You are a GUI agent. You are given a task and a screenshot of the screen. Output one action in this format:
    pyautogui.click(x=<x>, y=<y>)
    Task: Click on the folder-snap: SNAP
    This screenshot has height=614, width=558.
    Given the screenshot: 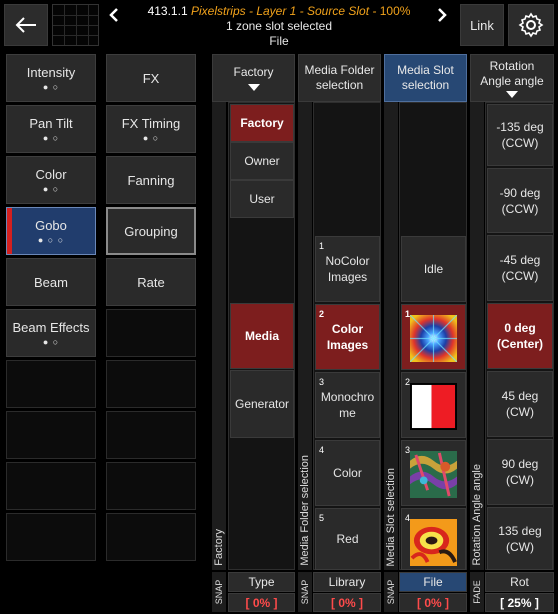 What is the action you would take?
    pyautogui.click(x=305, y=592)
    